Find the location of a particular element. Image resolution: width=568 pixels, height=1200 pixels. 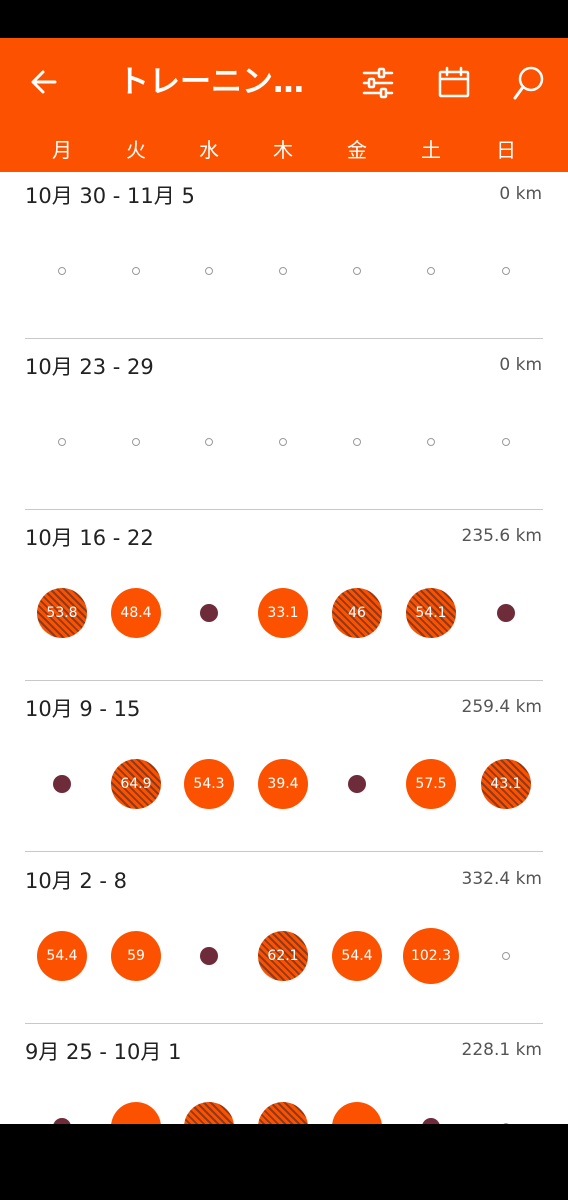

activity-distance: 33.1 is located at coordinates (283, 613).